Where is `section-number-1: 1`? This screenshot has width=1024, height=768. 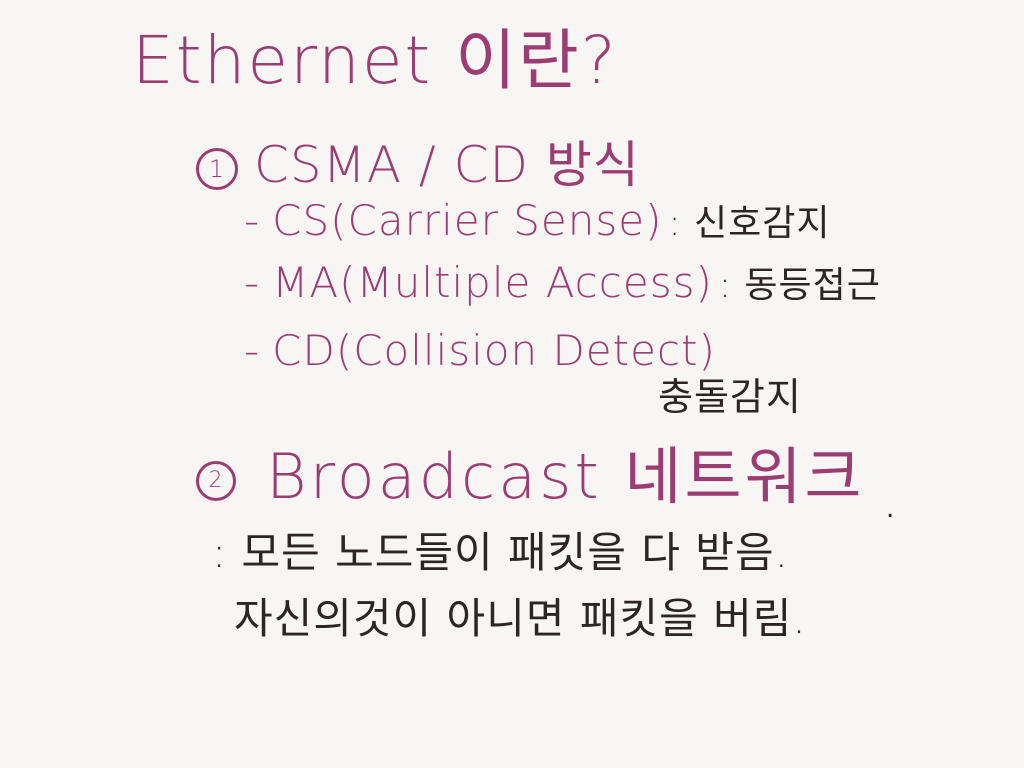
section-number-1: 1 is located at coordinates (217, 168).